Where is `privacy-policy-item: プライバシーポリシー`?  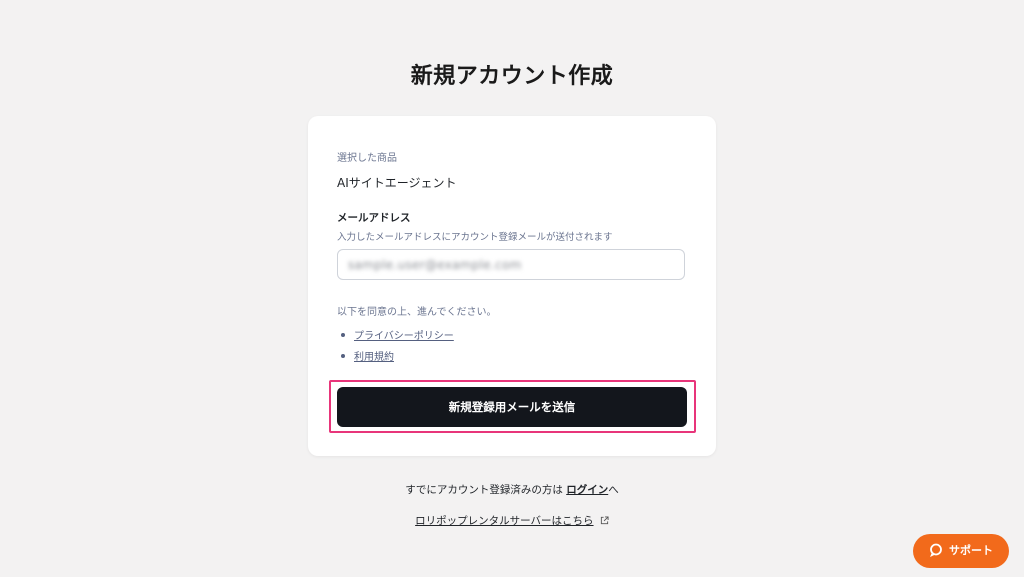
privacy-policy-item: プライバシーポリシー is located at coordinates (395, 334).